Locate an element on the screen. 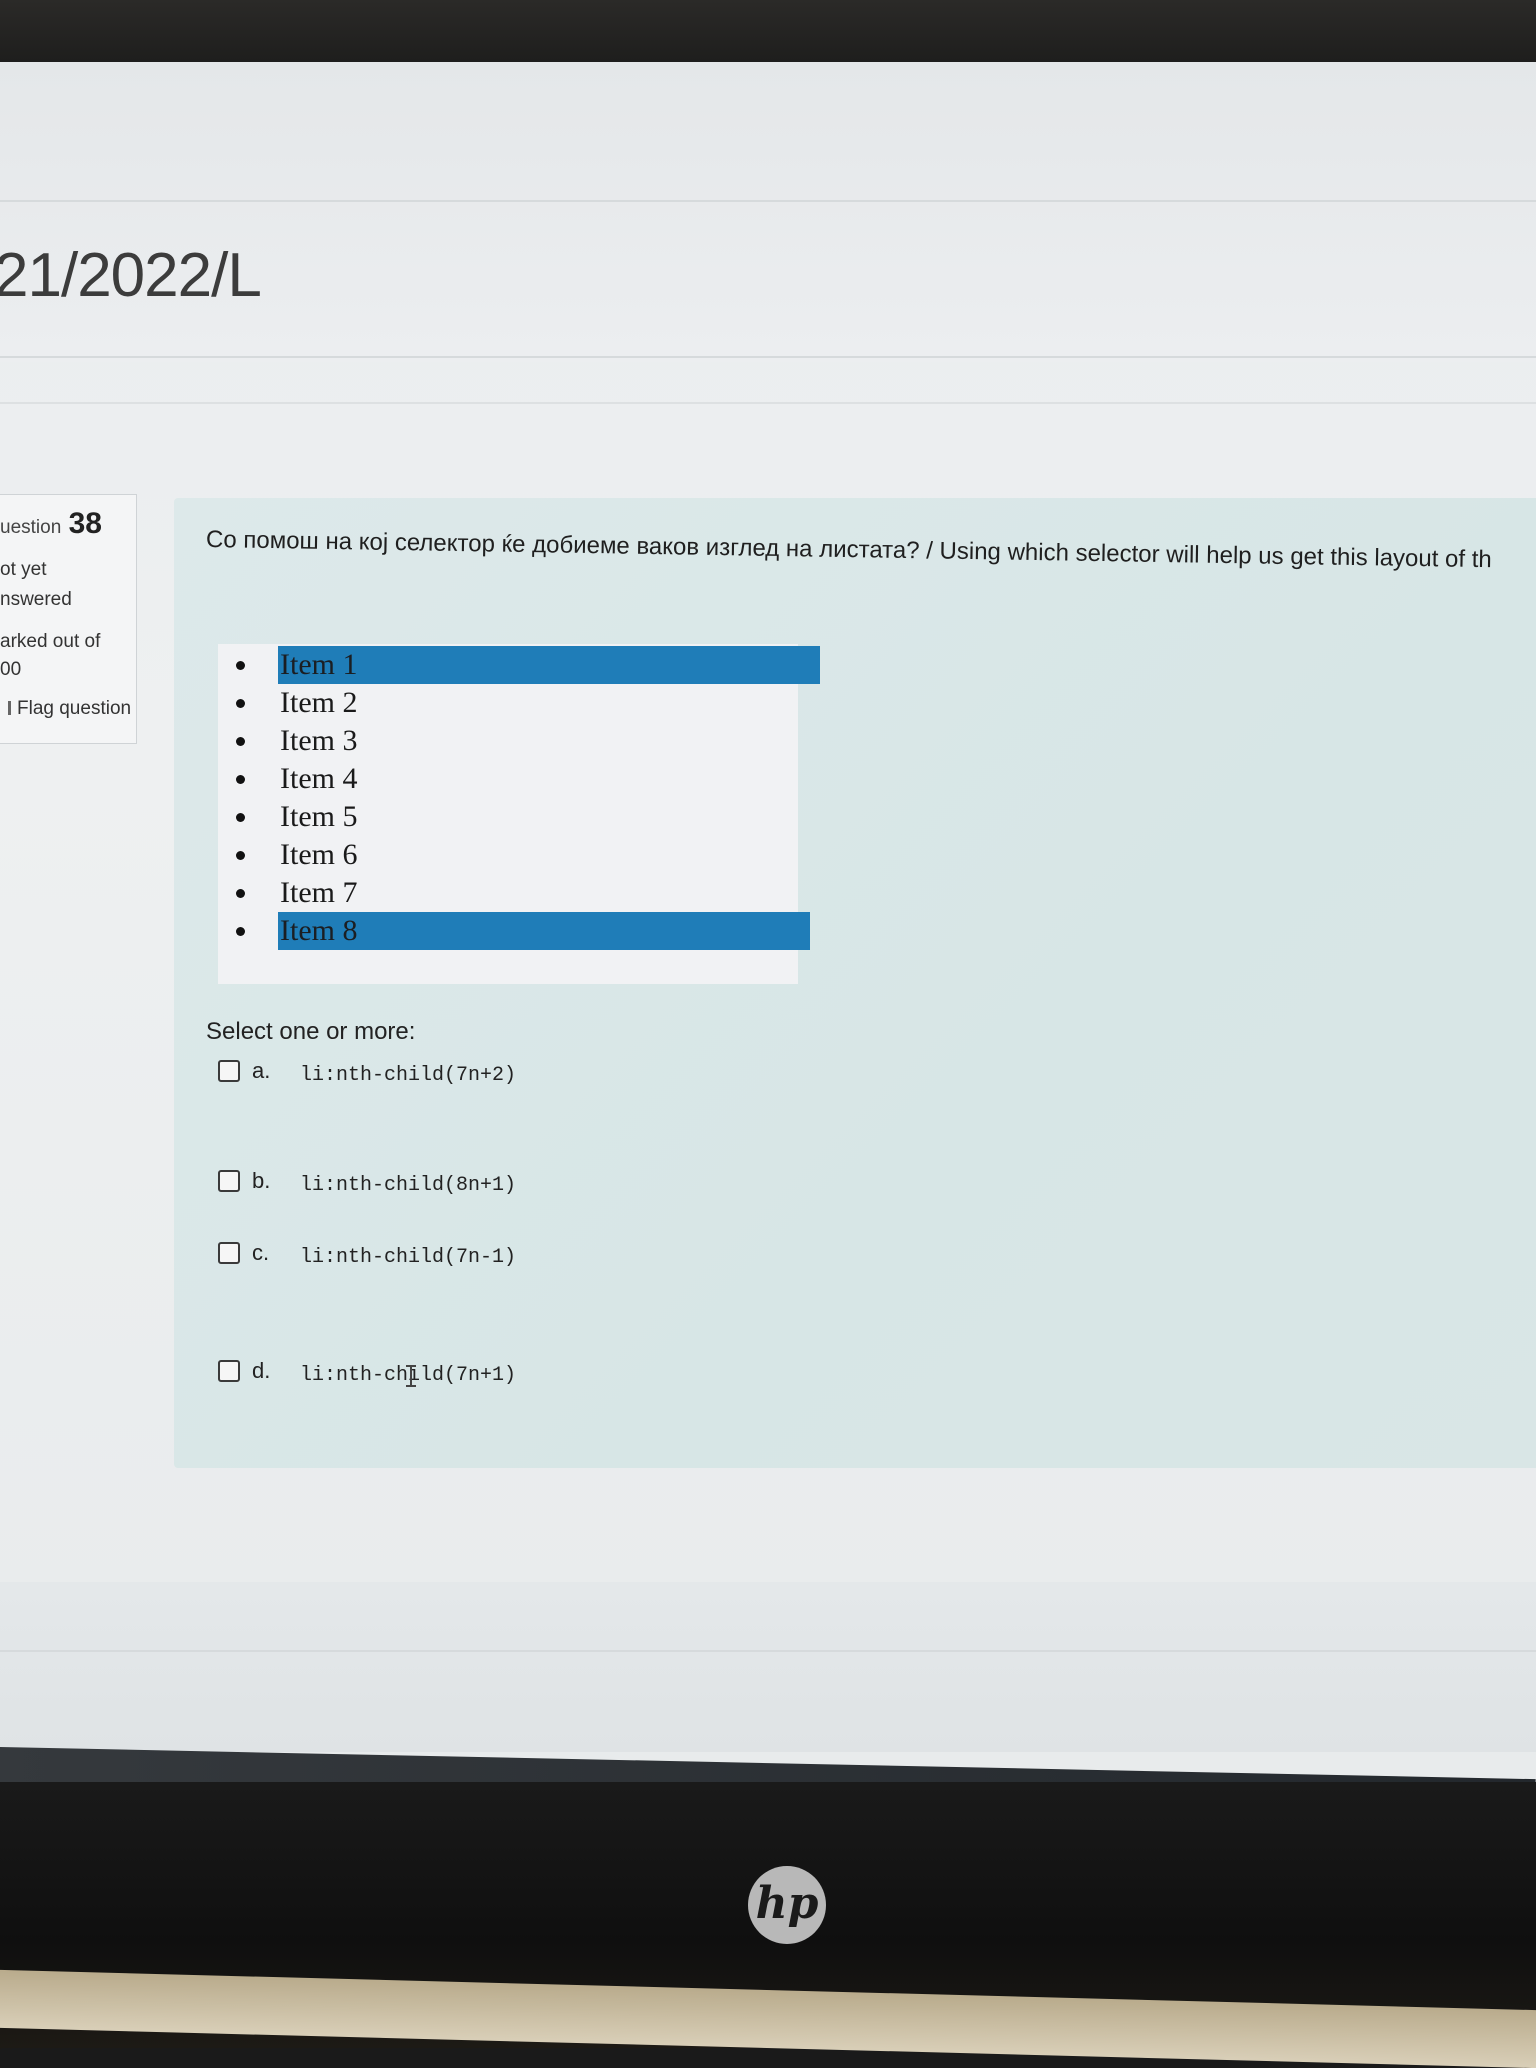 Image resolution: width=1536 pixels, height=2068 pixels. question-number-label: uestion is located at coordinates (31, 527).